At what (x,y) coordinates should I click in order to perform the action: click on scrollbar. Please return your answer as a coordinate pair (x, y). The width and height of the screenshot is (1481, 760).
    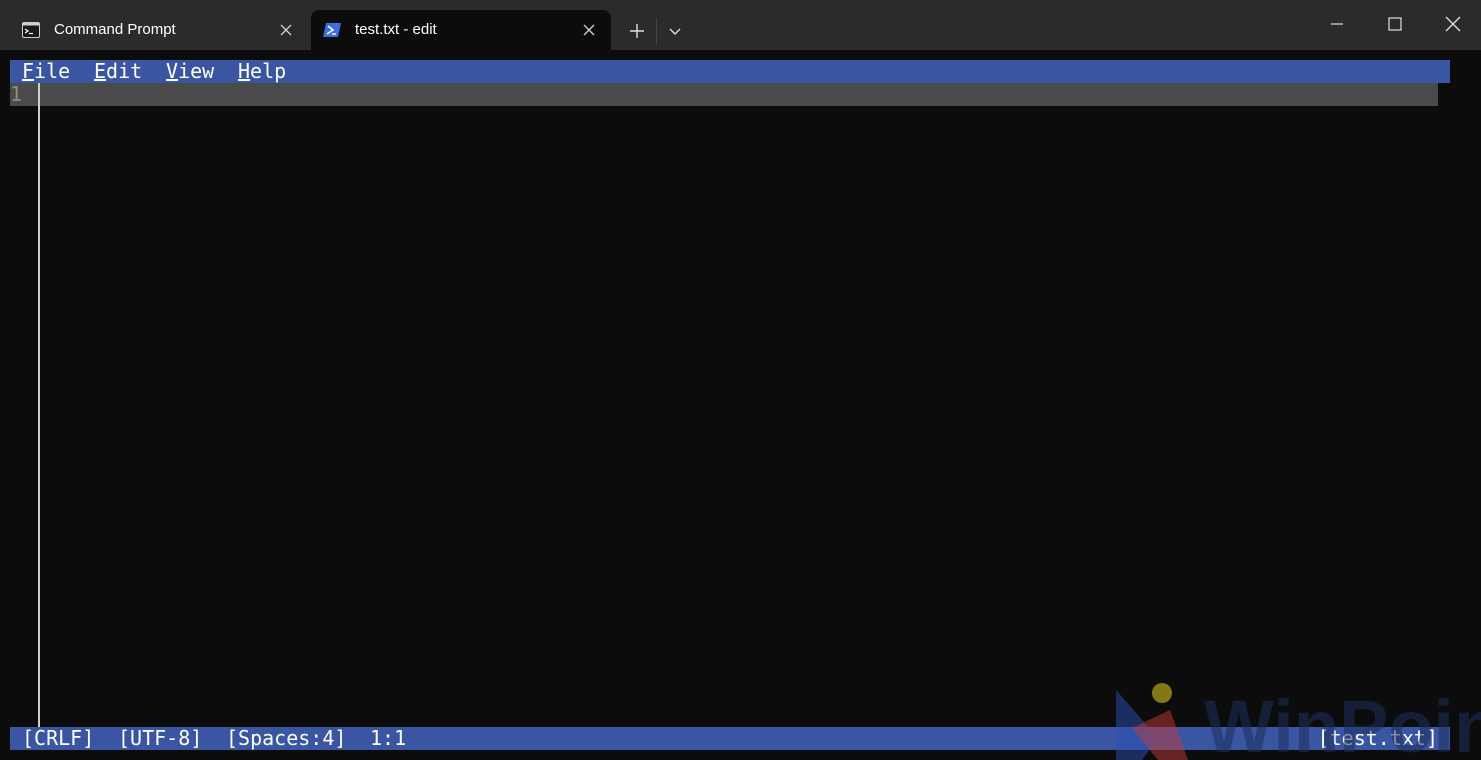
    Looking at the image, I should click on (1445, 405).